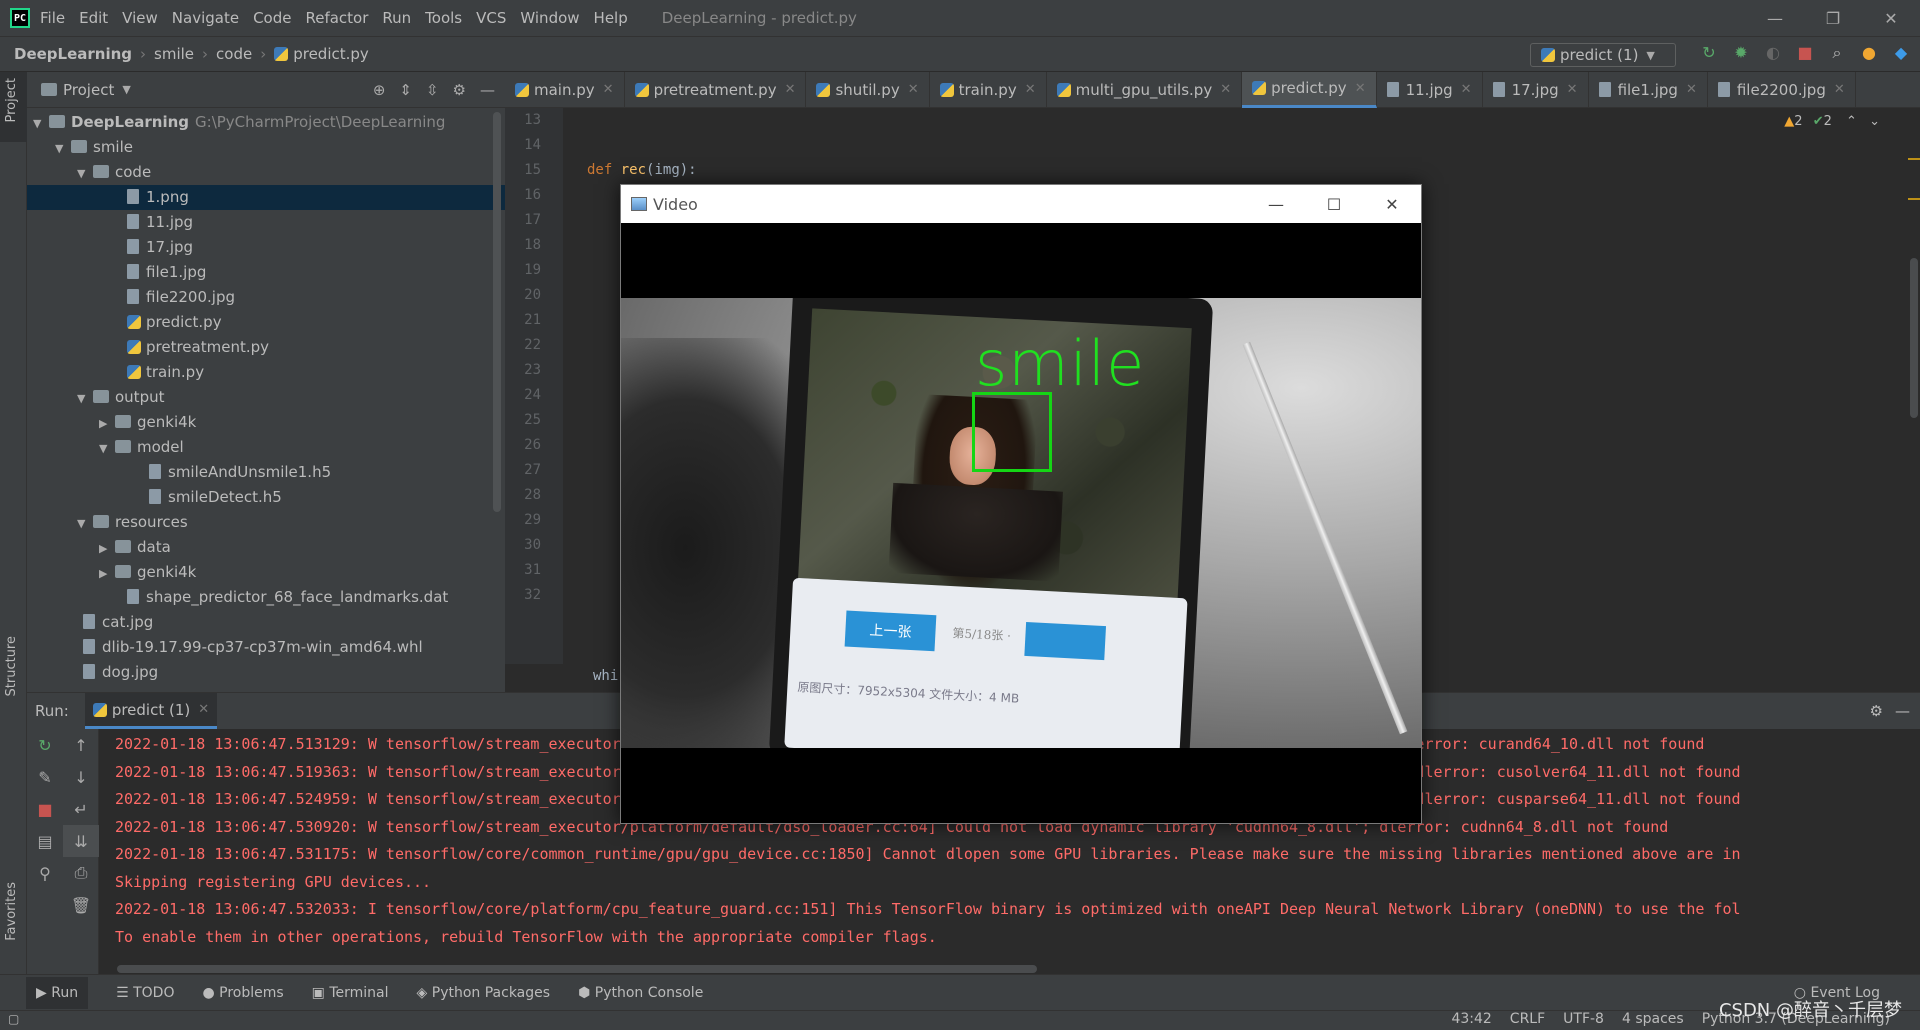  I want to click on terminal-tool-tab: ▣ Terminal, so click(350, 993).